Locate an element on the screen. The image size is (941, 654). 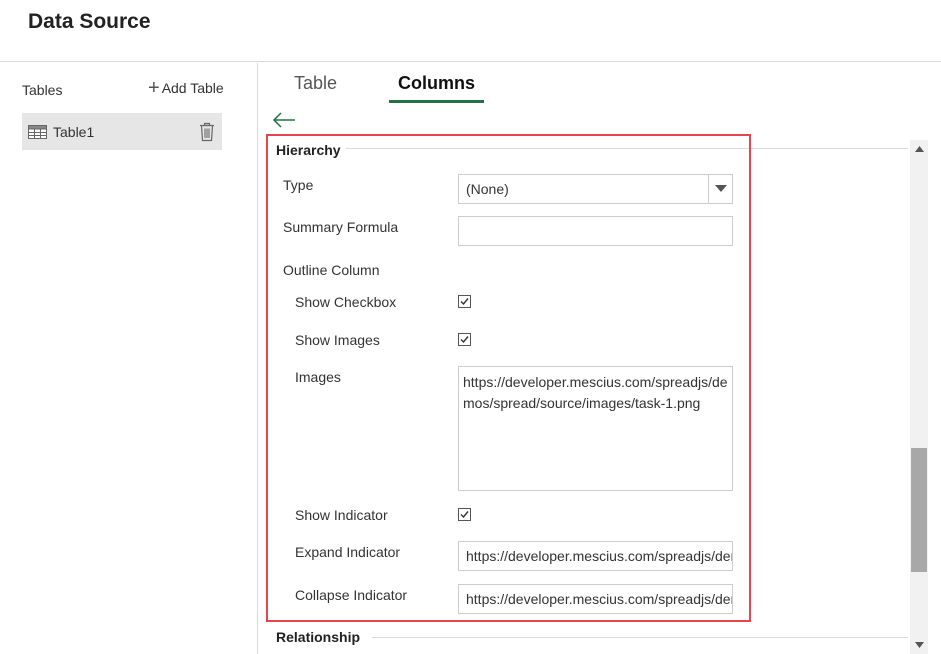
show-checkbox-label: Show Checkbox is located at coordinates (346, 302).